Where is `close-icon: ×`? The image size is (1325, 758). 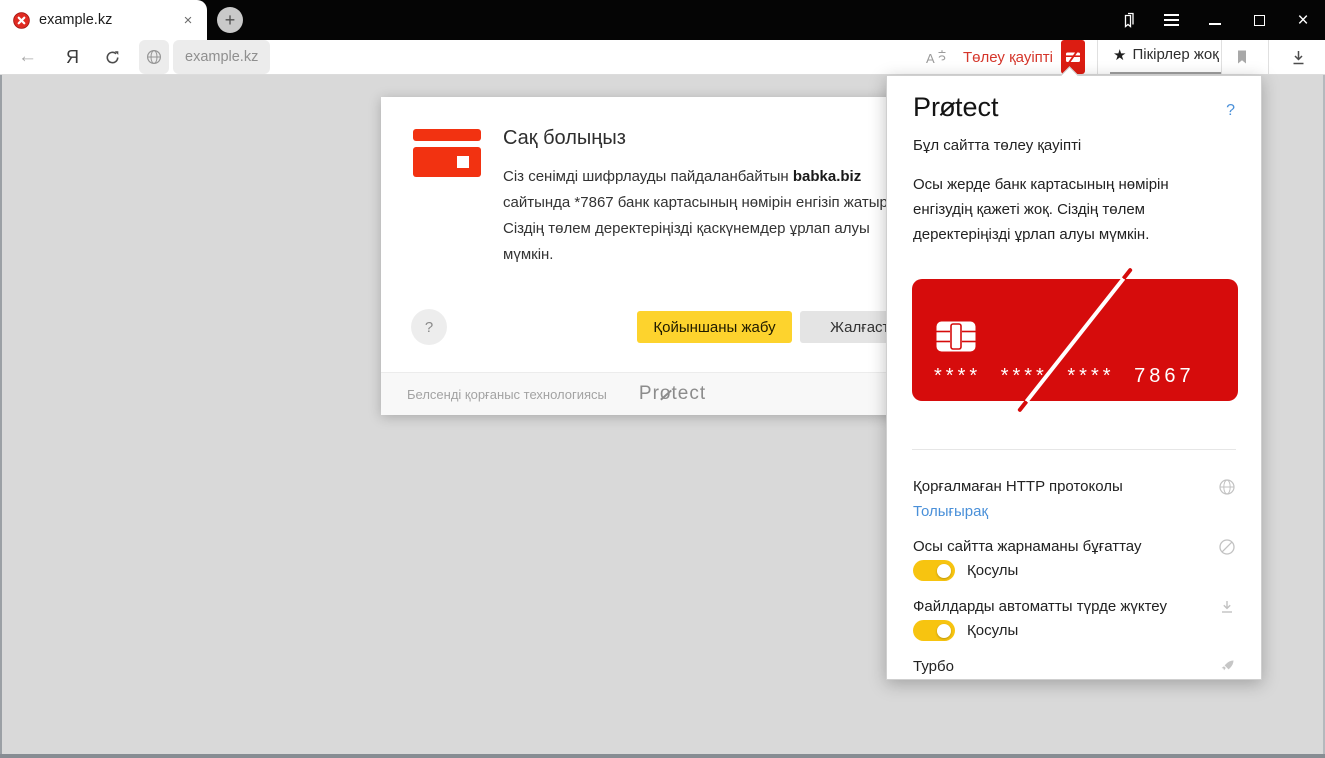 close-icon: × is located at coordinates (1303, 20).